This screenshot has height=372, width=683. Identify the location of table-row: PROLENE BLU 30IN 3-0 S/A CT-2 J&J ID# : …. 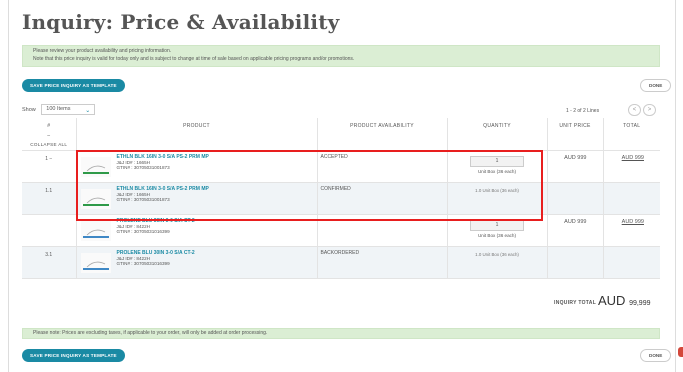
(341, 229).